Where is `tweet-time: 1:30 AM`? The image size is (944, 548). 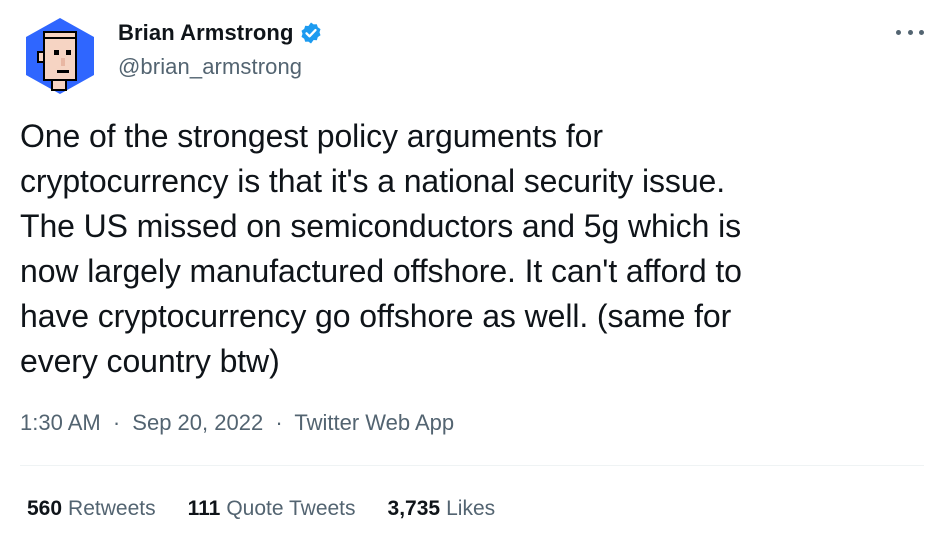
tweet-time: 1:30 AM is located at coordinates (60, 422).